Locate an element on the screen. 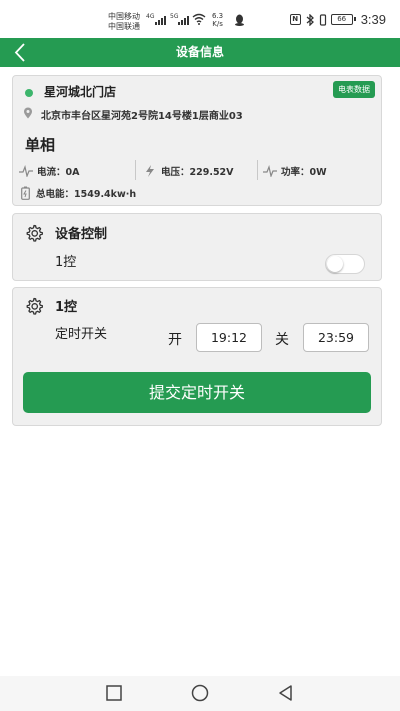 The width and height of the screenshot is (400, 711). carrier-names: 中国移动 中国联通 is located at coordinates (124, 22).